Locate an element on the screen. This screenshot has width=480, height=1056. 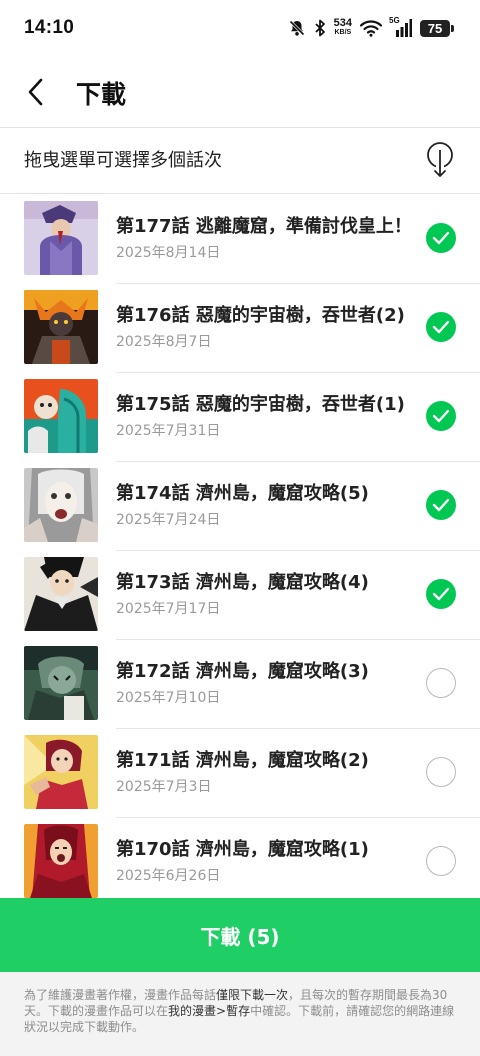
status-icons: 534 KB/S 5G 75 is located at coordinates (371, 28).